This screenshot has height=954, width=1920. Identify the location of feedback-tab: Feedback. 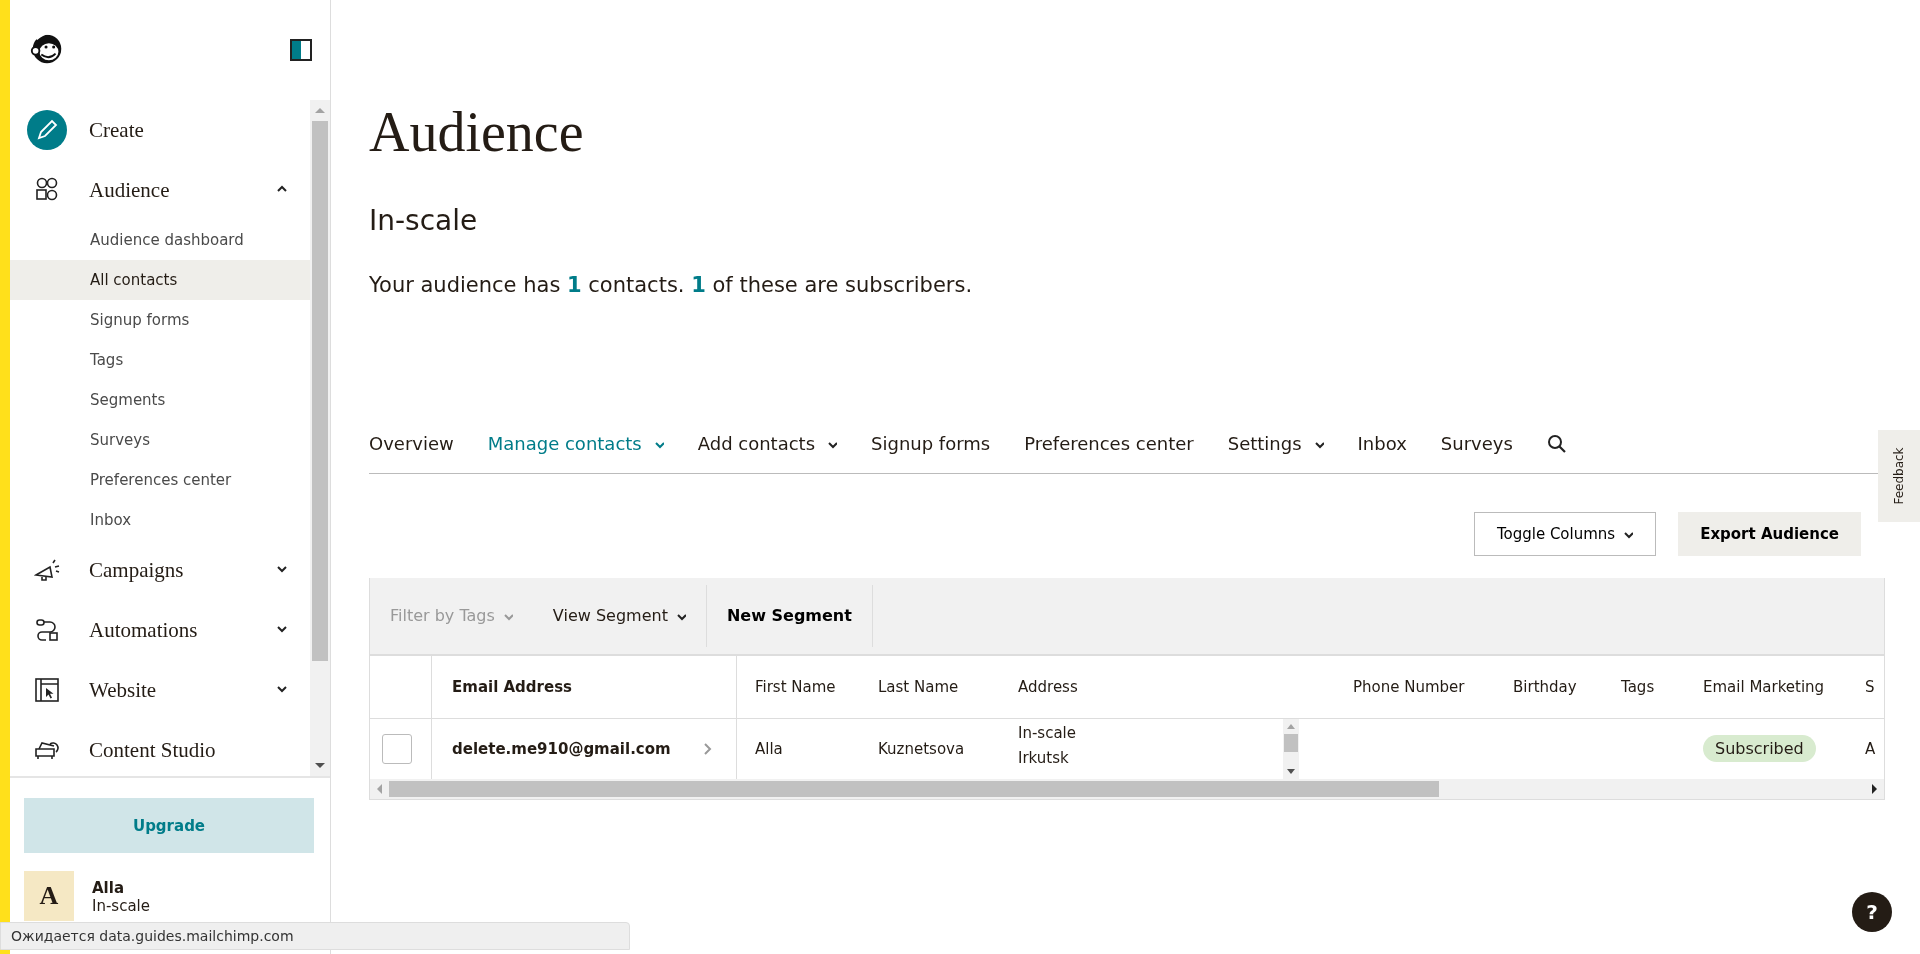
(1899, 476).